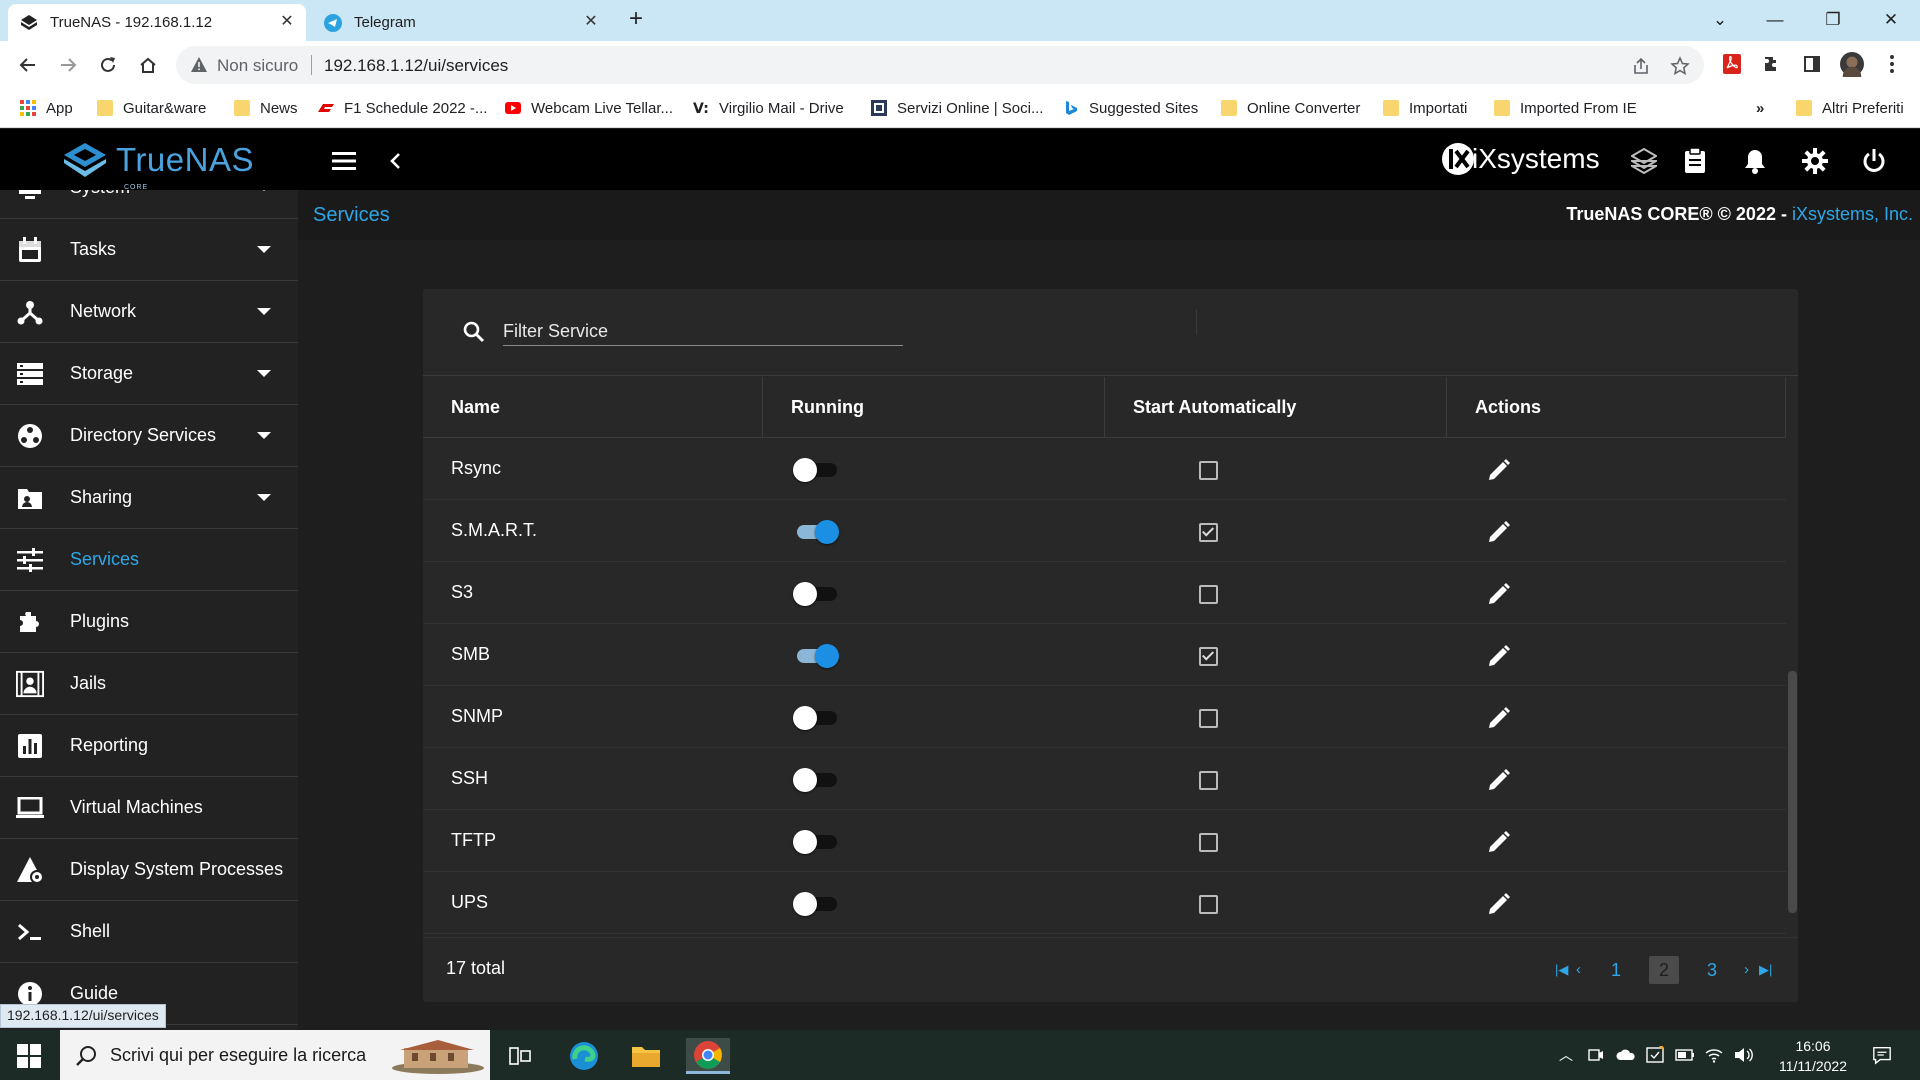 Image resolution: width=1920 pixels, height=1080 pixels. What do you see at coordinates (1714, 1055) in the screenshot?
I see `wifi-icon` at bounding box center [1714, 1055].